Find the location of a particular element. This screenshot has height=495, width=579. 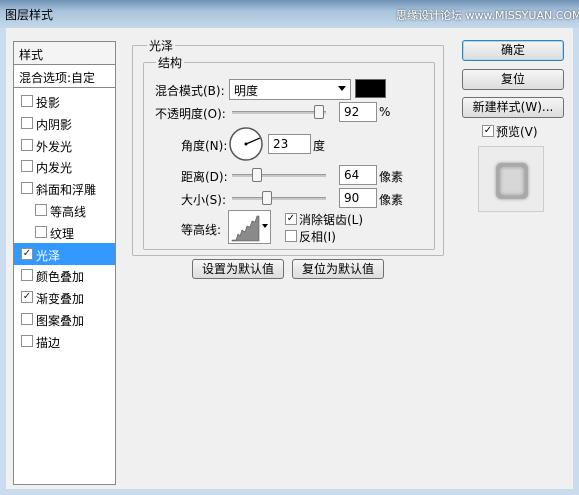

title-bar: 图层样式 思缘设计论坛 www.MISSYUAN.COM is located at coordinates (289, 14).